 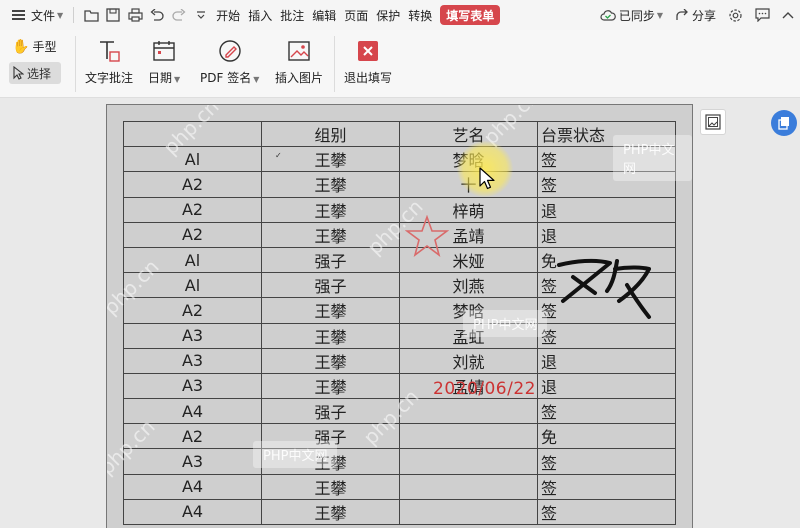 I want to click on menubar: 文件 ▼ 开始 插入 批注 编辑 页面 保护 转换 填写表单 已同步 ▼ 分享, so click(x=400, y=15).